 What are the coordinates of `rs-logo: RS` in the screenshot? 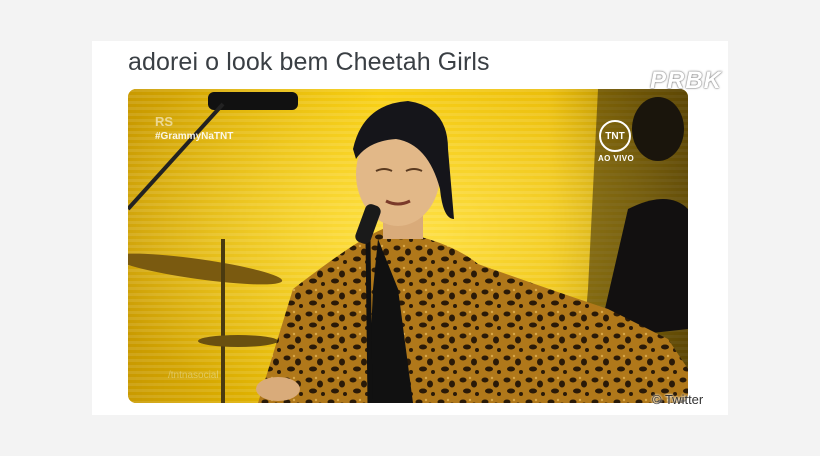 It's located at (164, 121).